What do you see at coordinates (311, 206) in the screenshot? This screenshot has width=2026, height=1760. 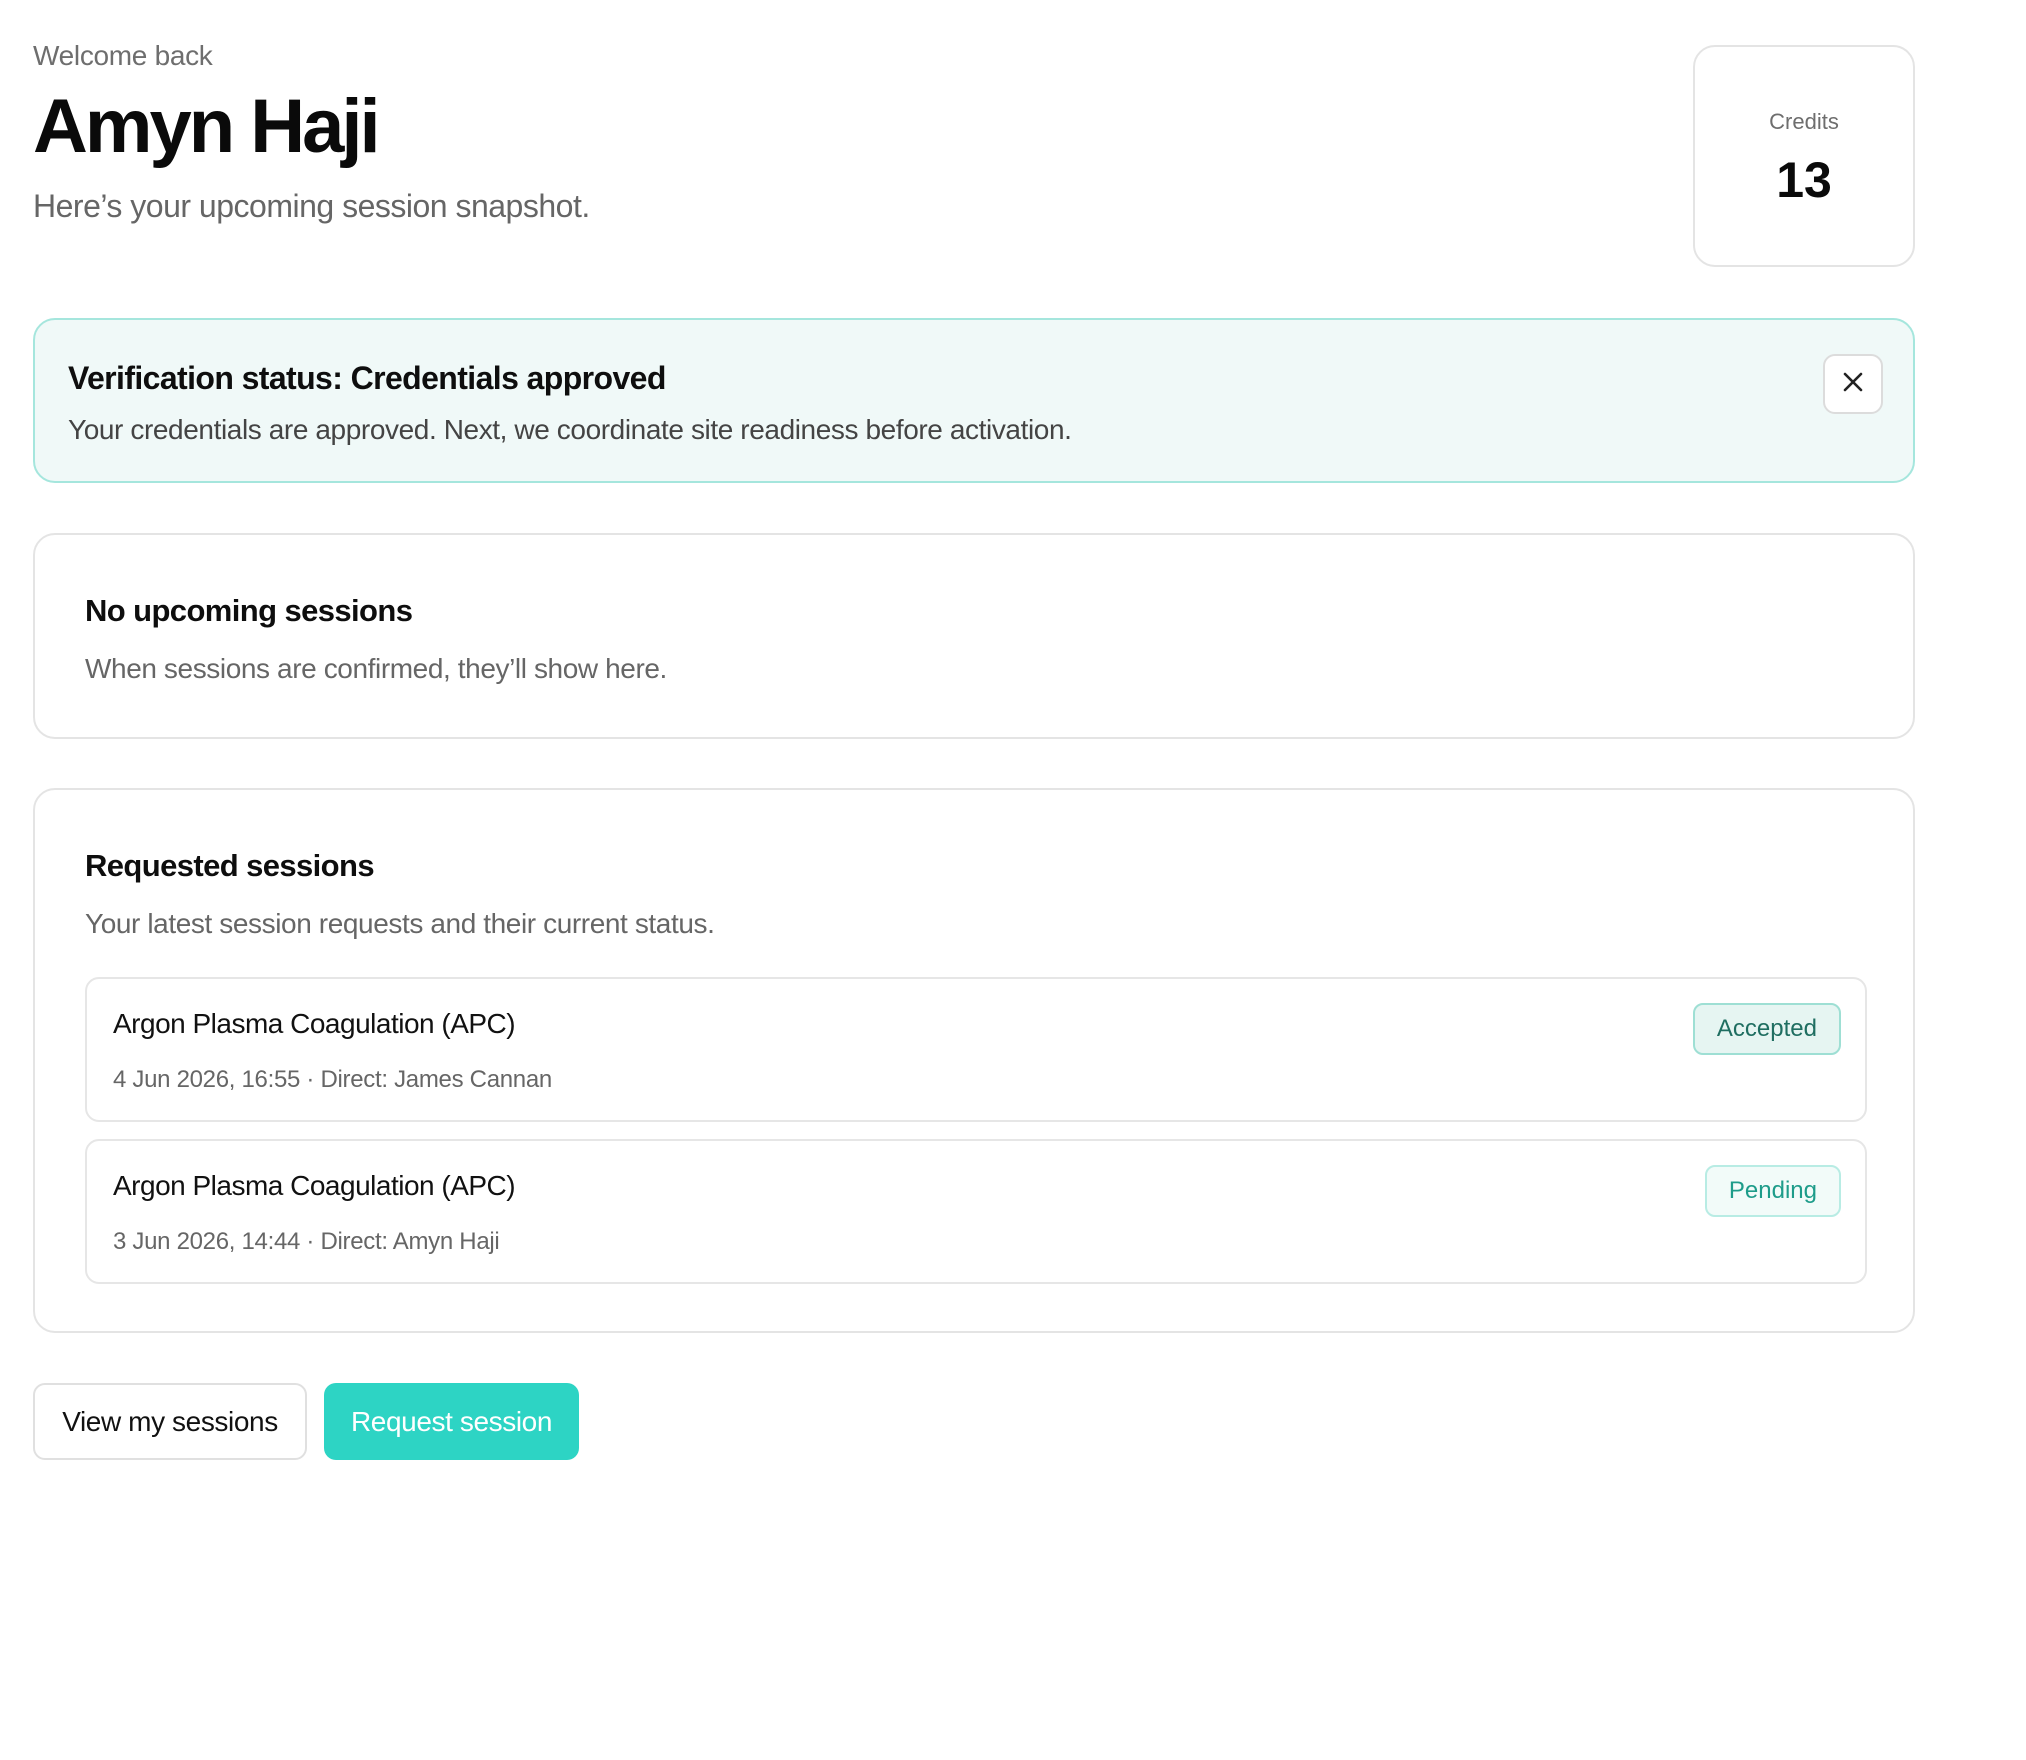 I see `page-subtitle: Here’s your upcoming session snapshot.` at bounding box center [311, 206].